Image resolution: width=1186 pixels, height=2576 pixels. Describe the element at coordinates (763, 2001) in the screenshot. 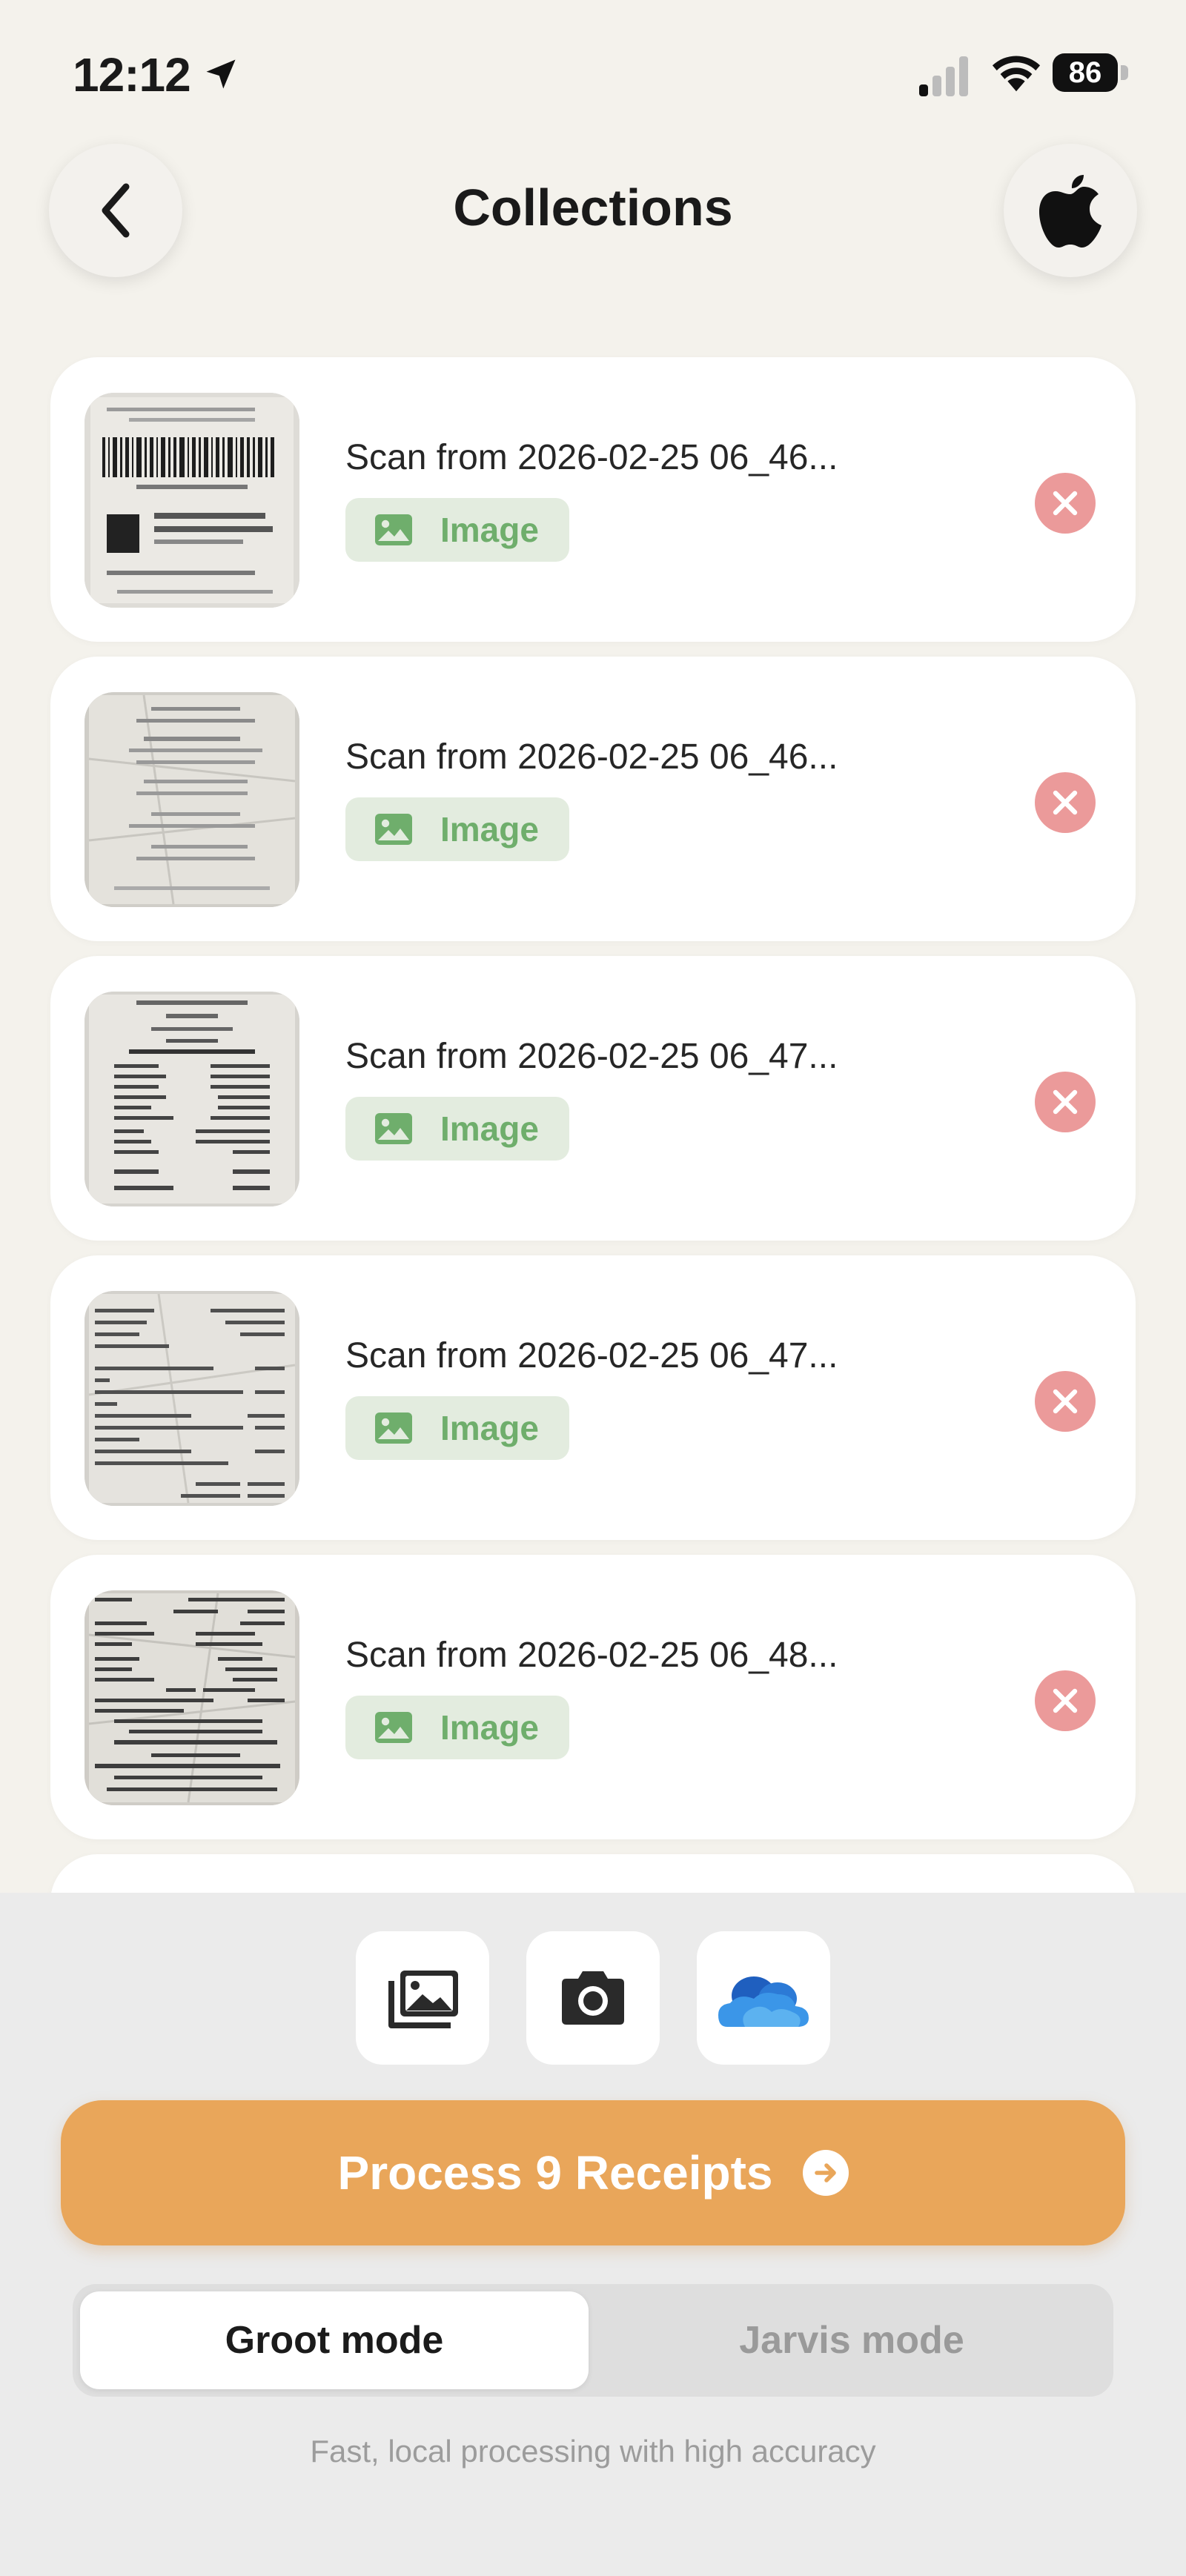

I see `onedrive-icon` at that location.